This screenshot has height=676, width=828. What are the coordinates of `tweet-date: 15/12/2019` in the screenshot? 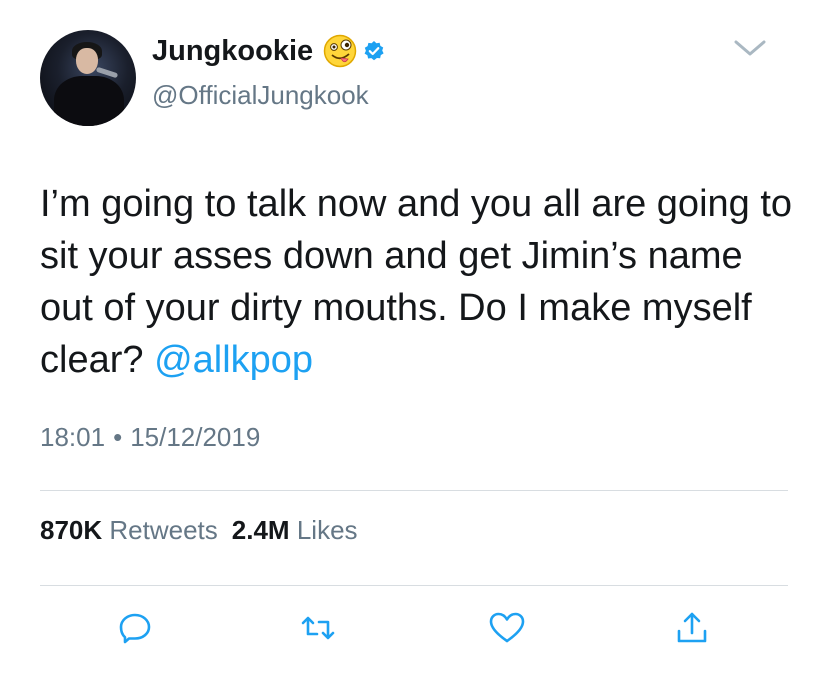 It's located at (195, 437).